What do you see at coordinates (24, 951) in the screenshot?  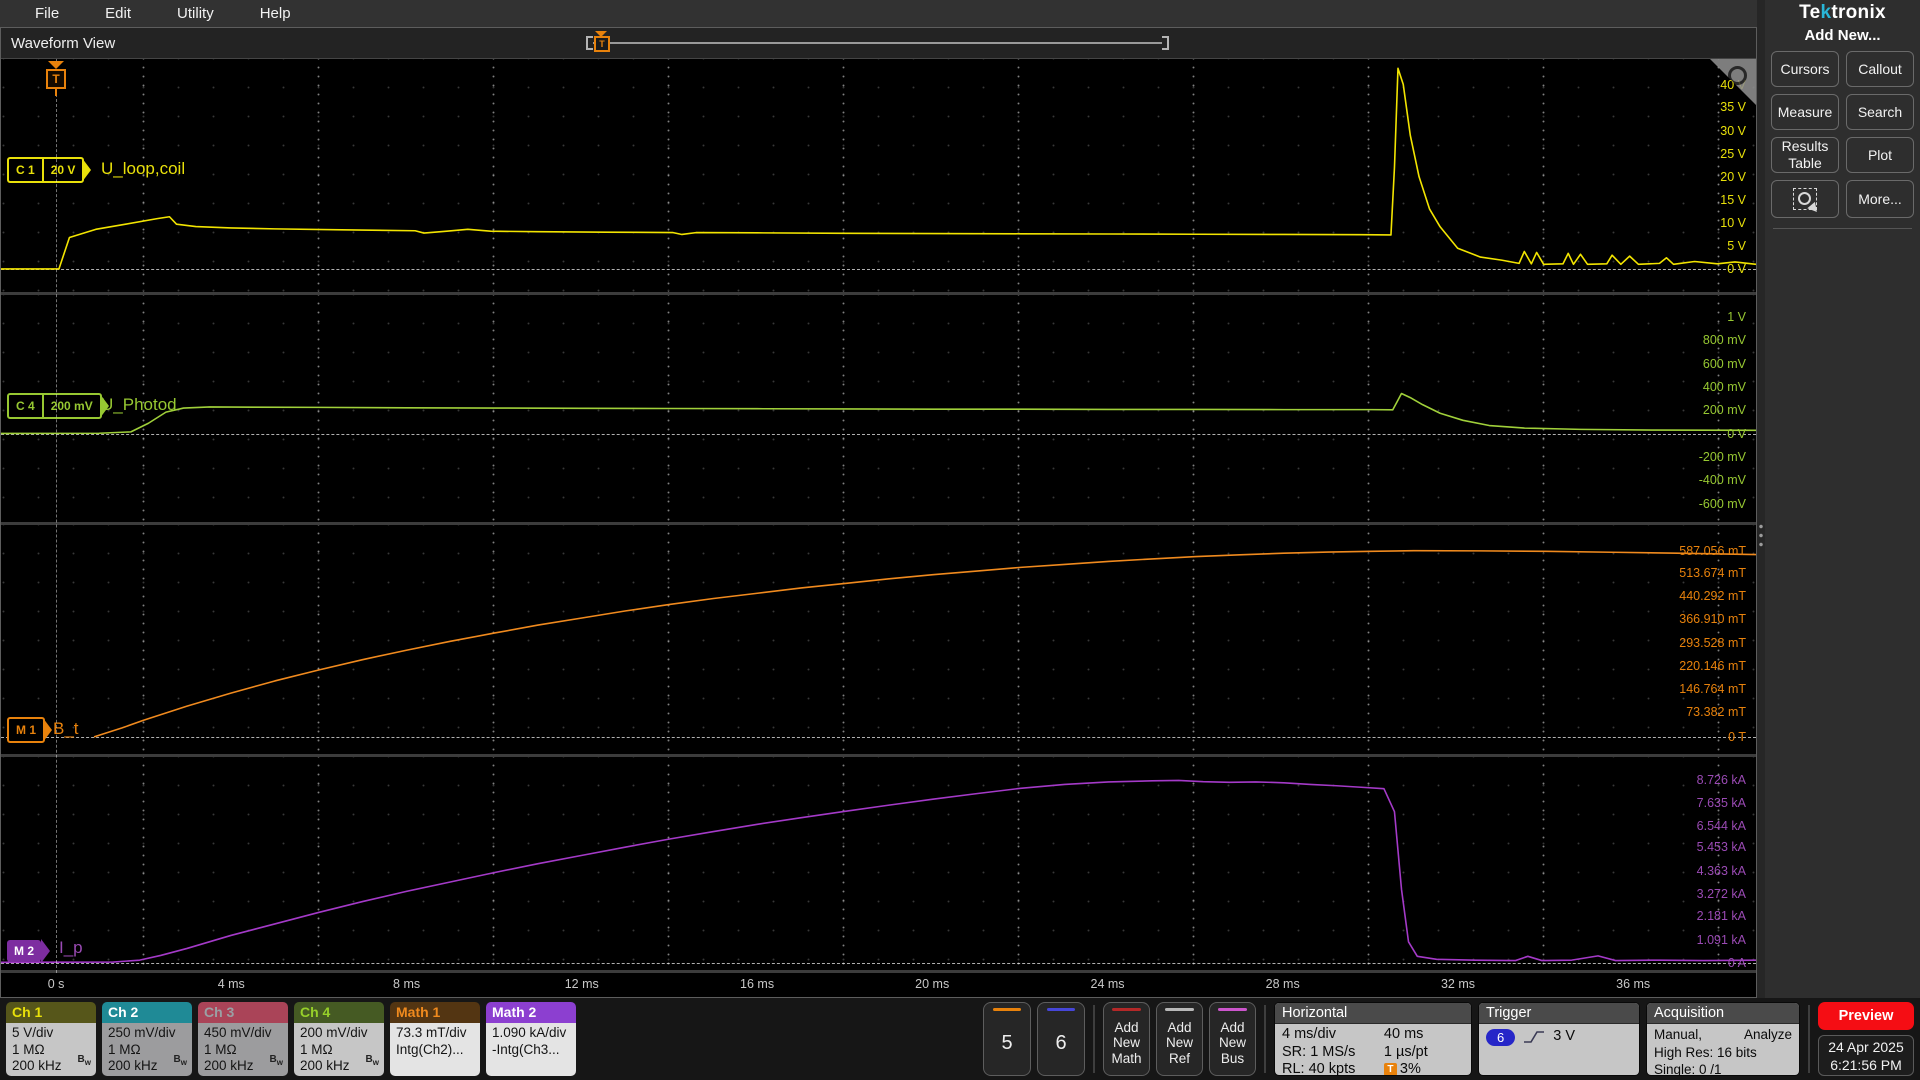 I see `badge-cell: M 2` at bounding box center [24, 951].